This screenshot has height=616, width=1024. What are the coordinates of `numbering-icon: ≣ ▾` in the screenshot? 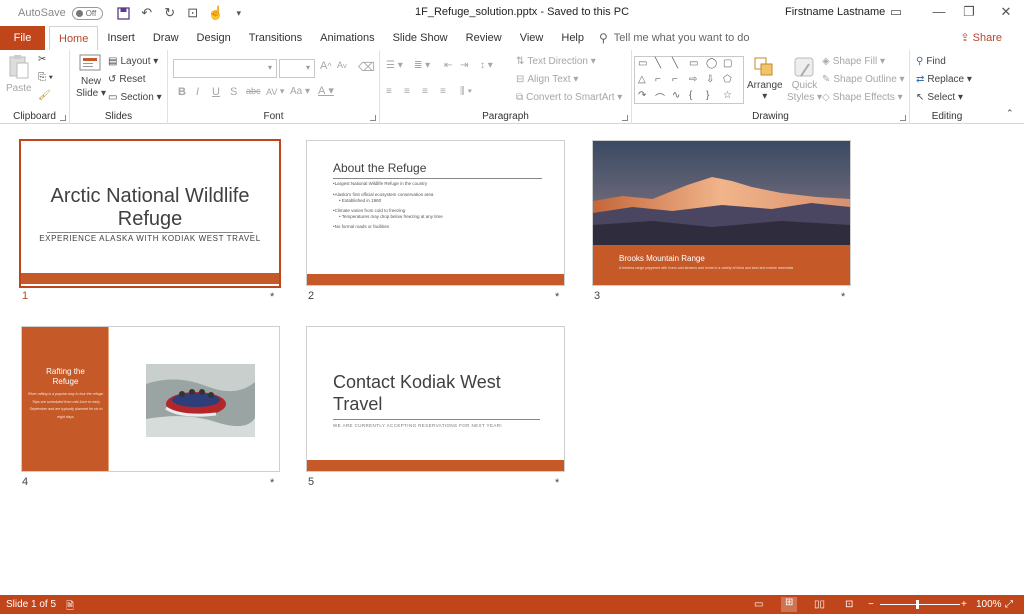 It's located at (422, 65).